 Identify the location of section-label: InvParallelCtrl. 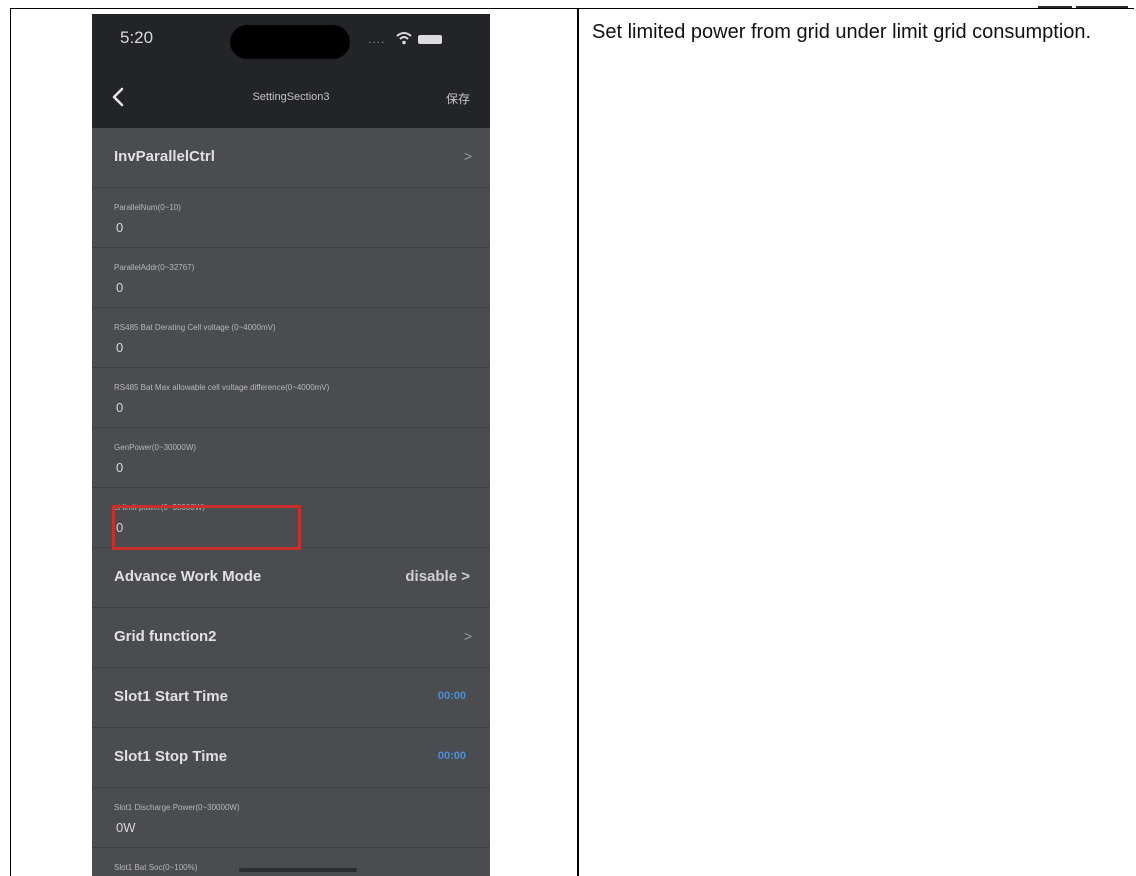
(164, 156).